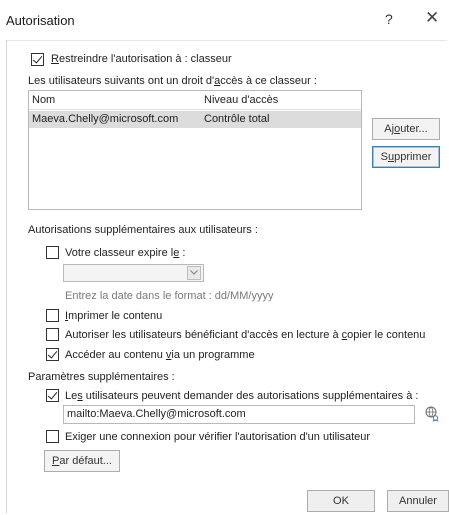 Image resolution: width=449 pixels, height=515 pixels. What do you see at coordinates (52, 436) in the screenshot?
I see `require-connection-checkbox` at bounding box center [52, 436].